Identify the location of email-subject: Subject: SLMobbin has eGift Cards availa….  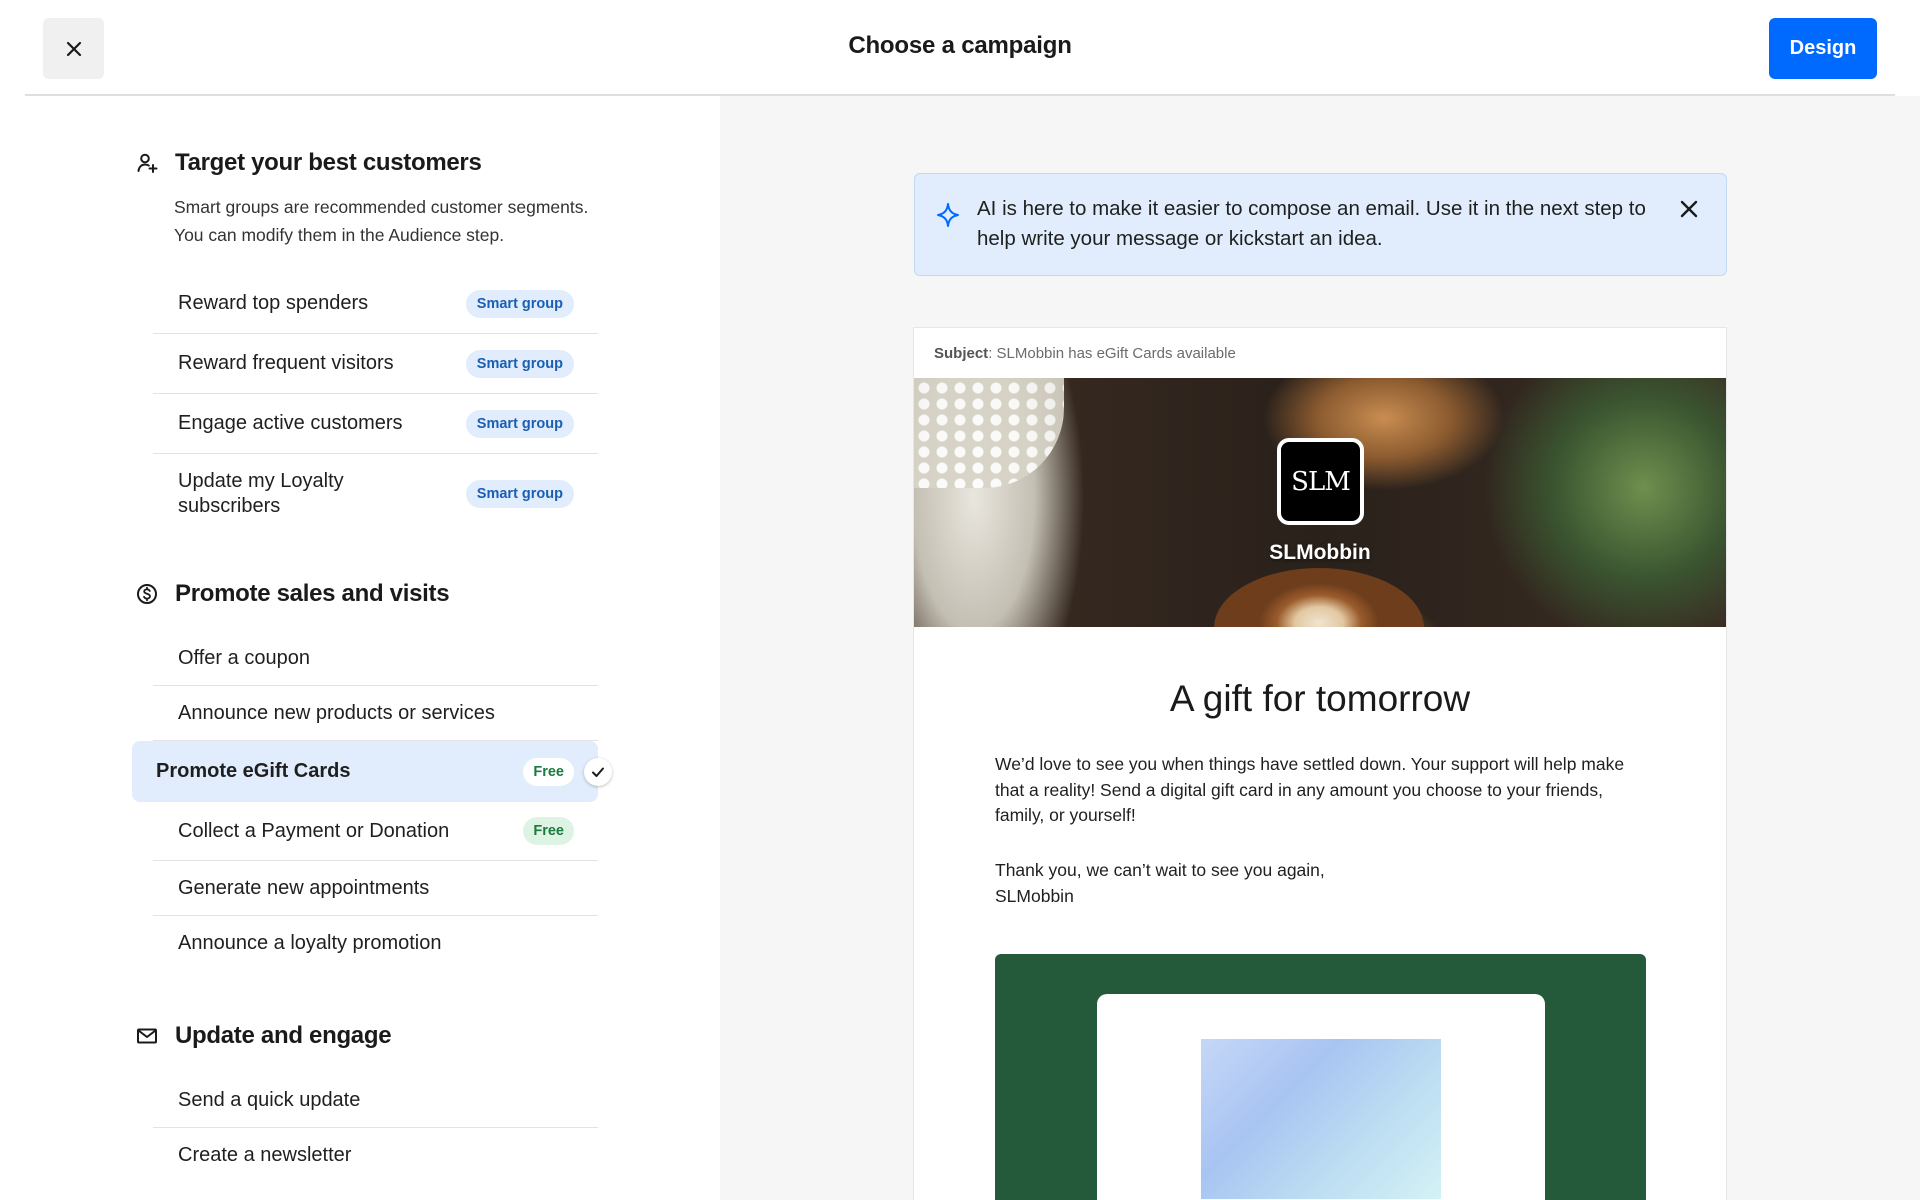
(1085, 353).